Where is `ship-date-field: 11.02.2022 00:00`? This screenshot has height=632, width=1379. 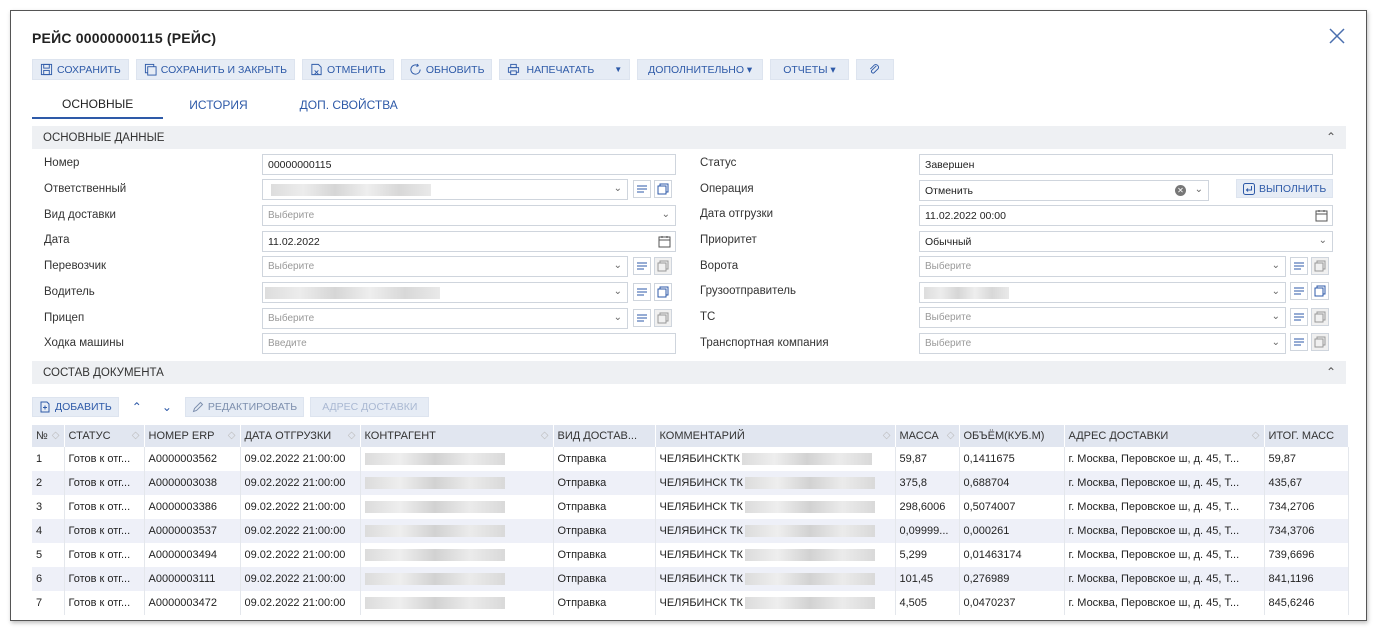
ship-date-field: 11.02.2022 00:00 is located at coordinates (1126, 215).